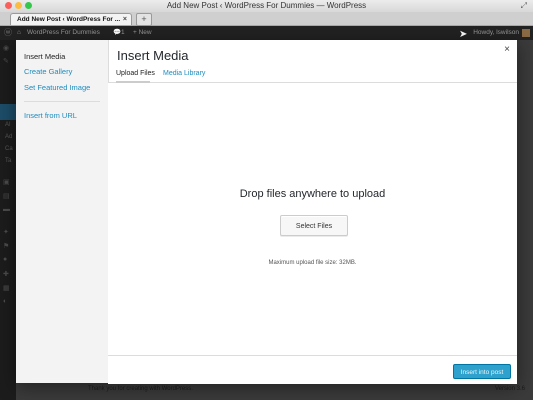 The width and height of the screenshot is (533, 400). Describe the element at coordinates (8, 5) in the screenshot. I see `close-window-button` at that location.